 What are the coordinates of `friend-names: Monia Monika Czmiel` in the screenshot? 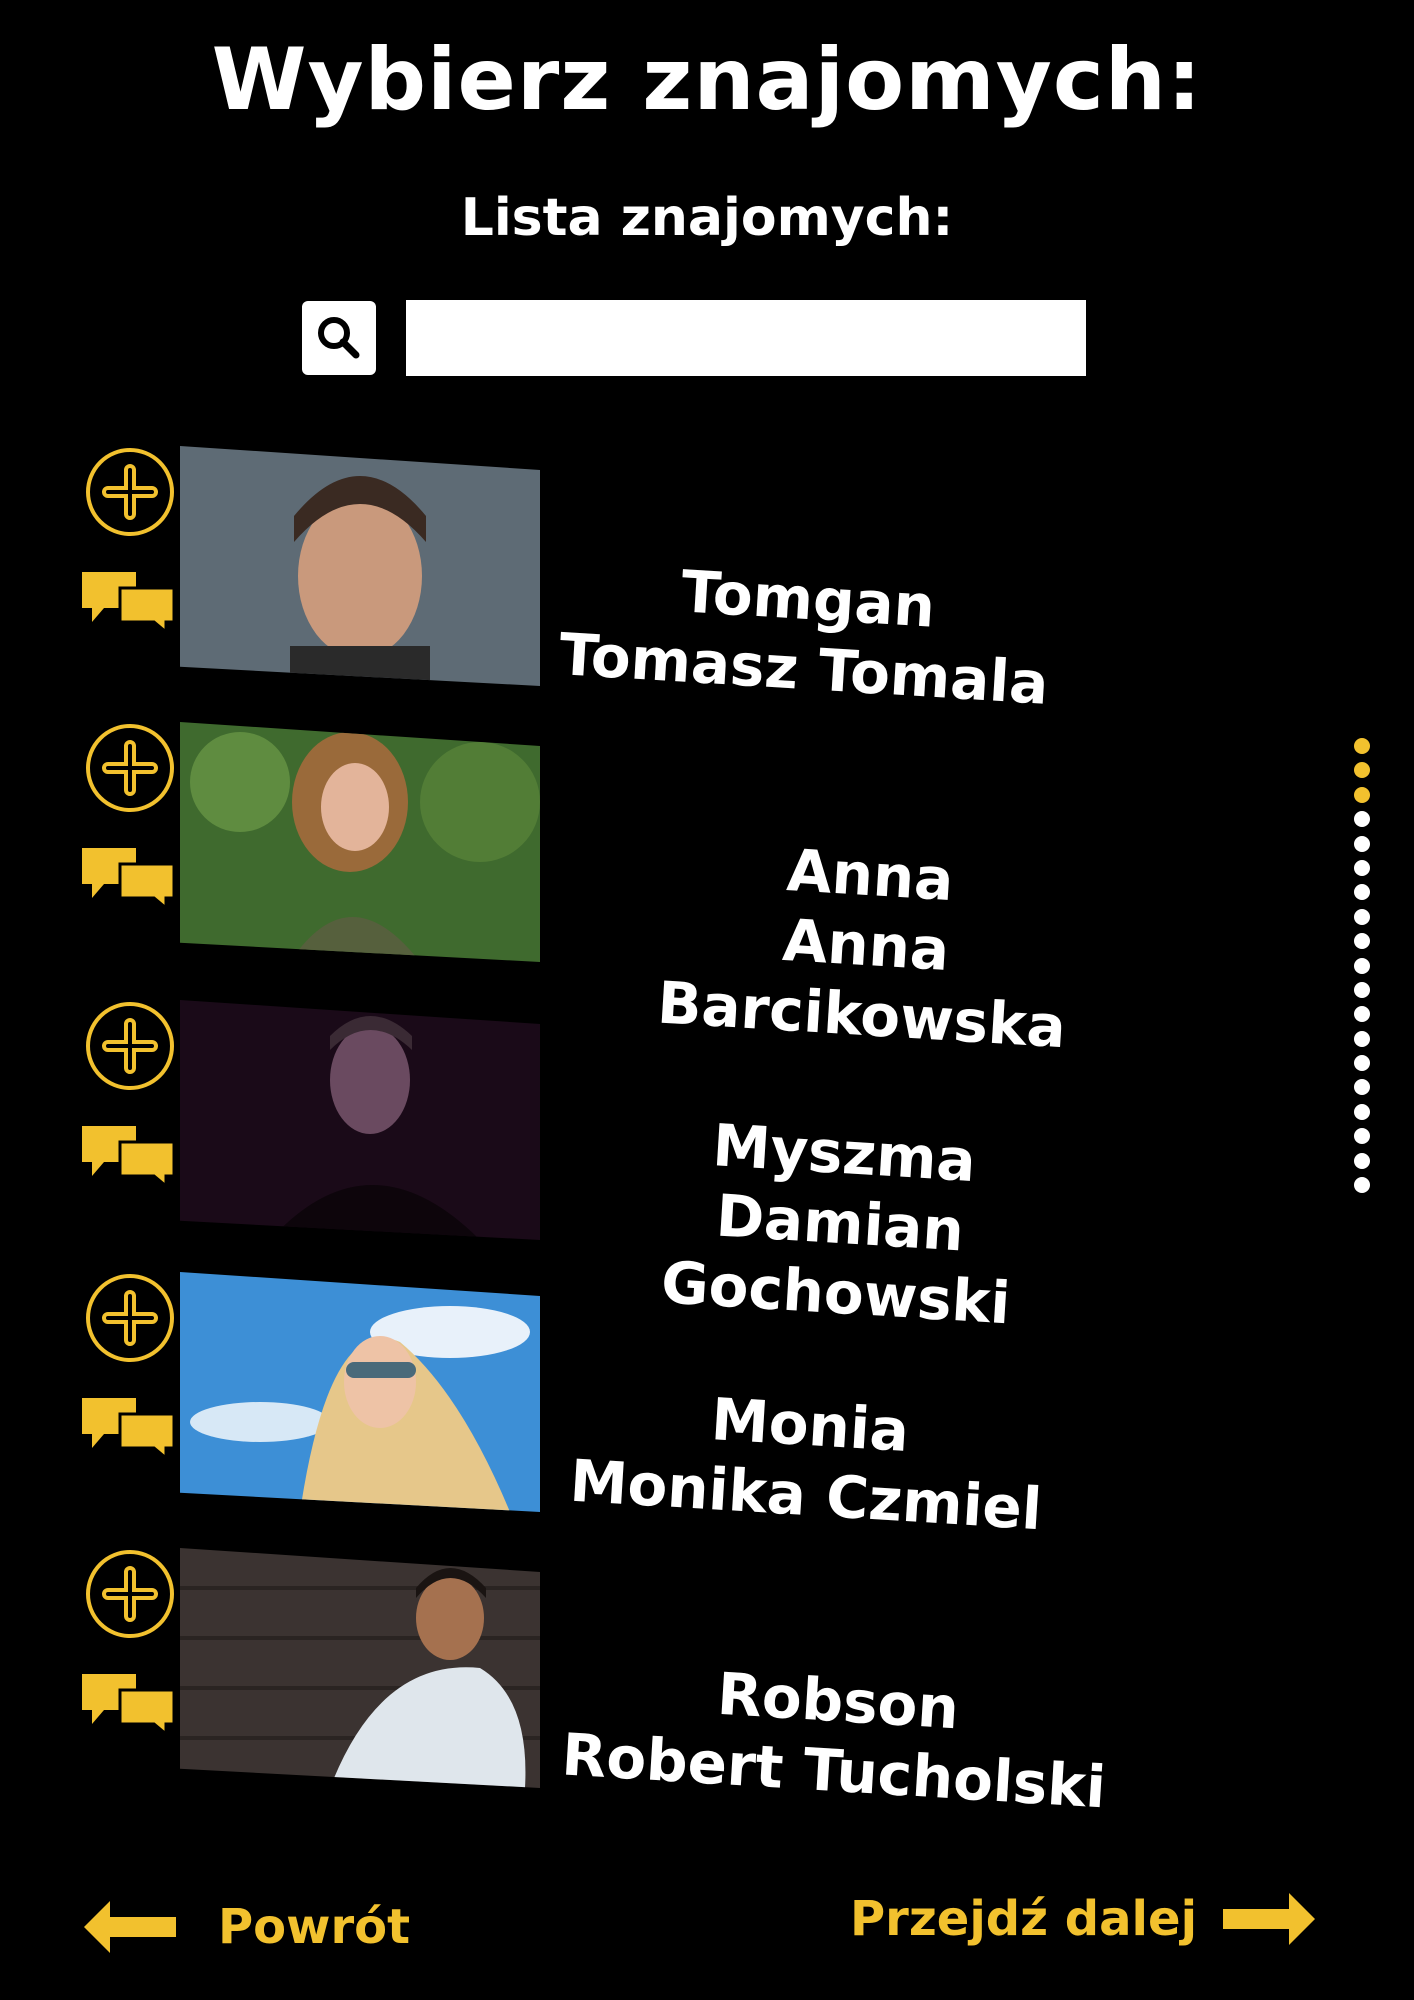 It's located at (808, 1460).